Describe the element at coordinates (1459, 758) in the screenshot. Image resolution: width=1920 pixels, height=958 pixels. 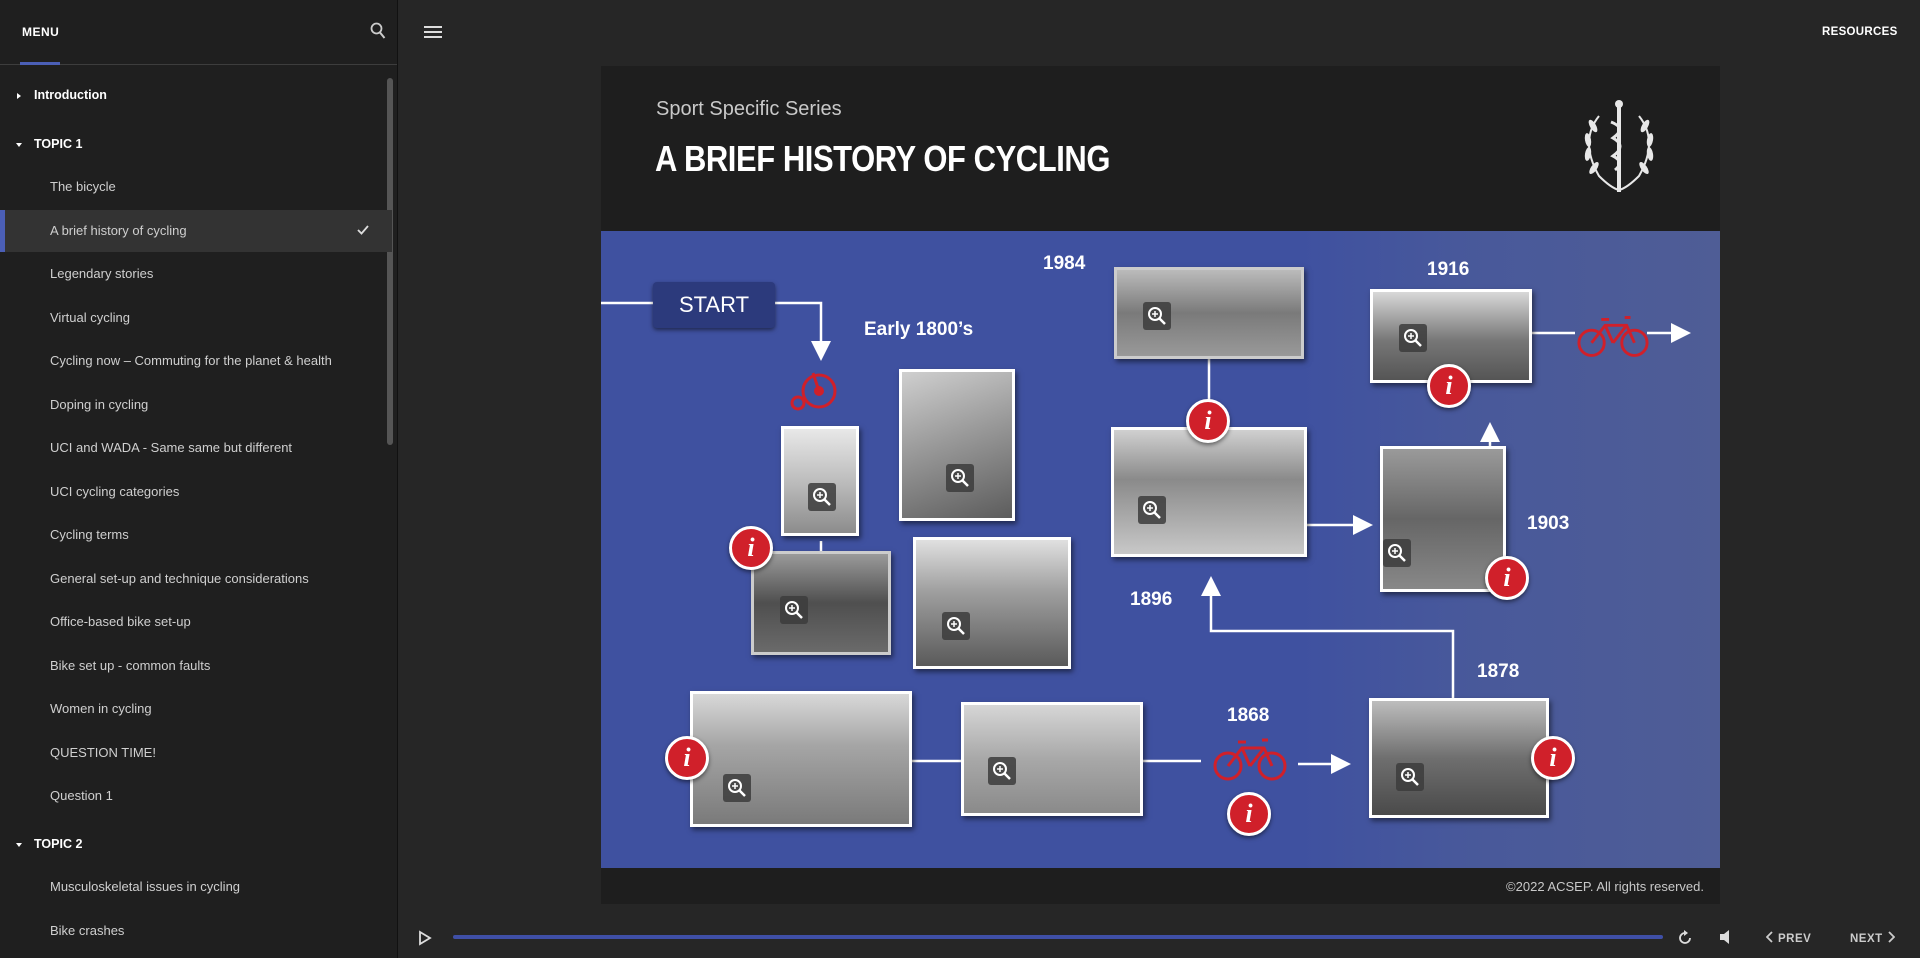
I see `photo-1878-race` at that location.